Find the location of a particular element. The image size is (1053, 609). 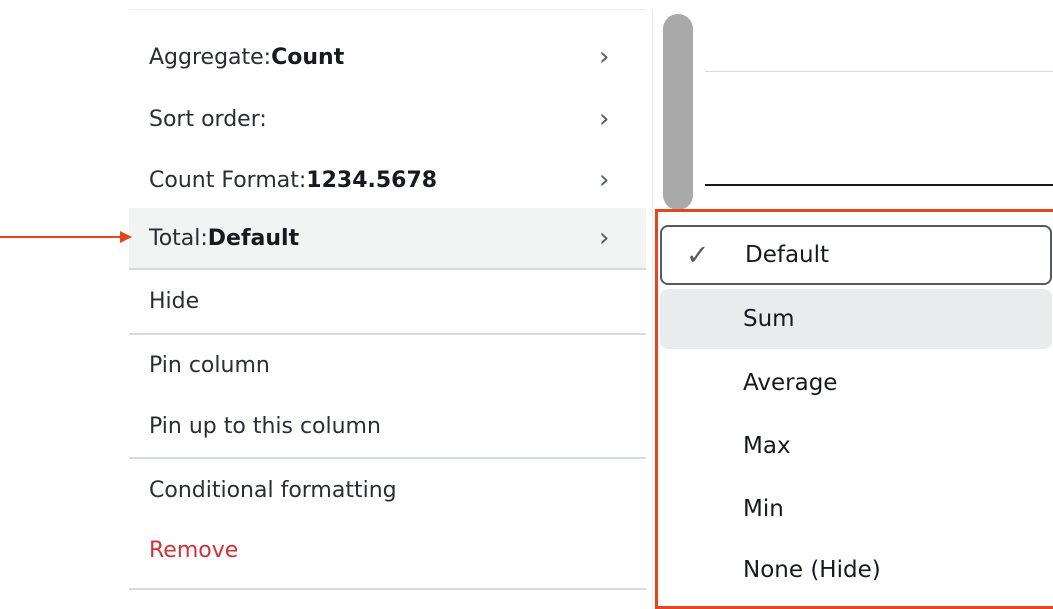

menu-item-sort-order: Sort order: › is located at coordinates (387, 119).